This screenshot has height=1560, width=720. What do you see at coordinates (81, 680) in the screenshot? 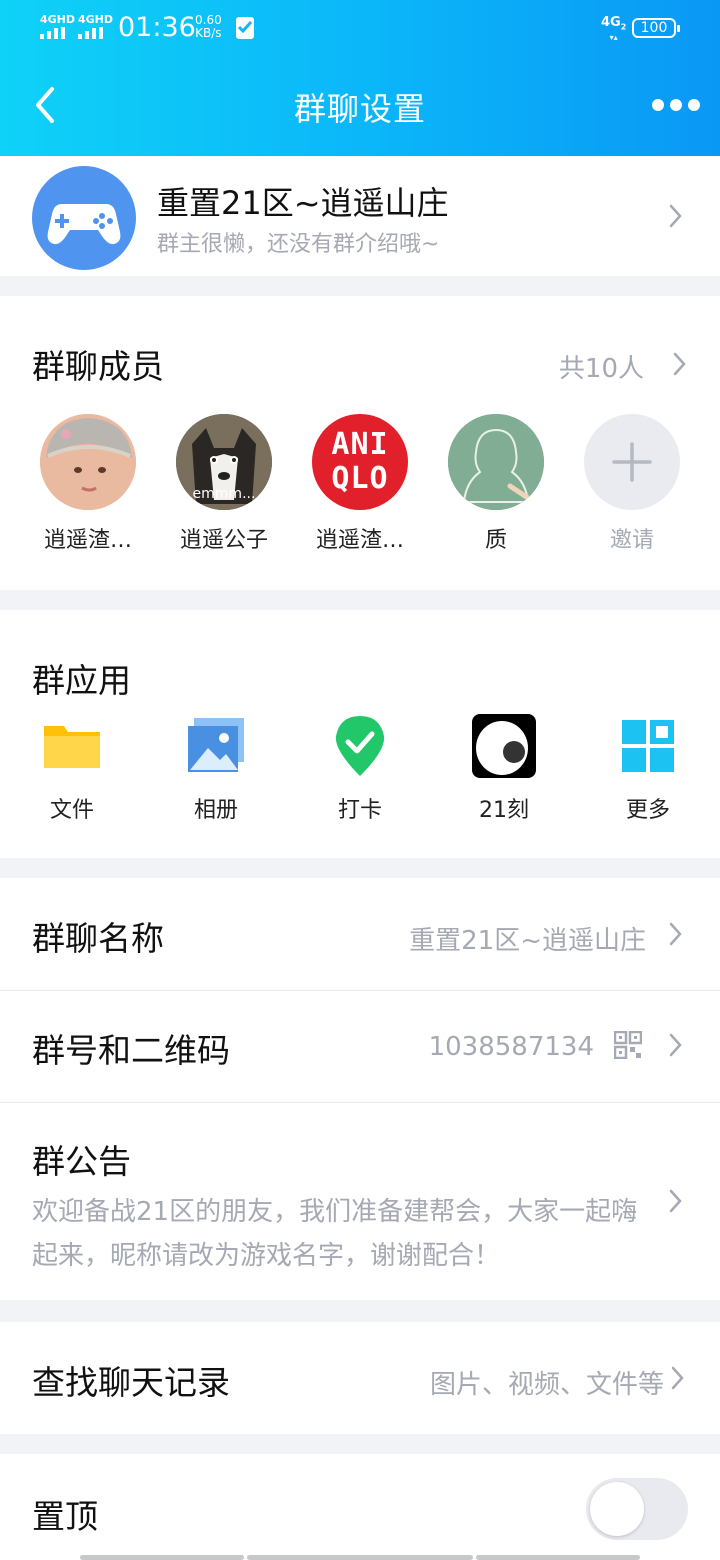
I see `apps-title: 群应用` at bounding box center [81, 680].